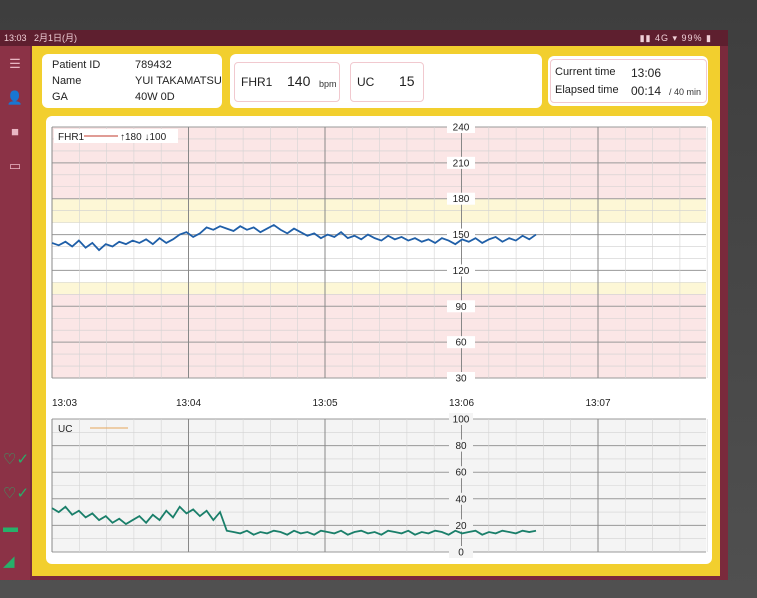 Image resolution: width=757 pixels, height=598 pixels. I want to click on fhr-y-tick: 90, so click(461, 307).